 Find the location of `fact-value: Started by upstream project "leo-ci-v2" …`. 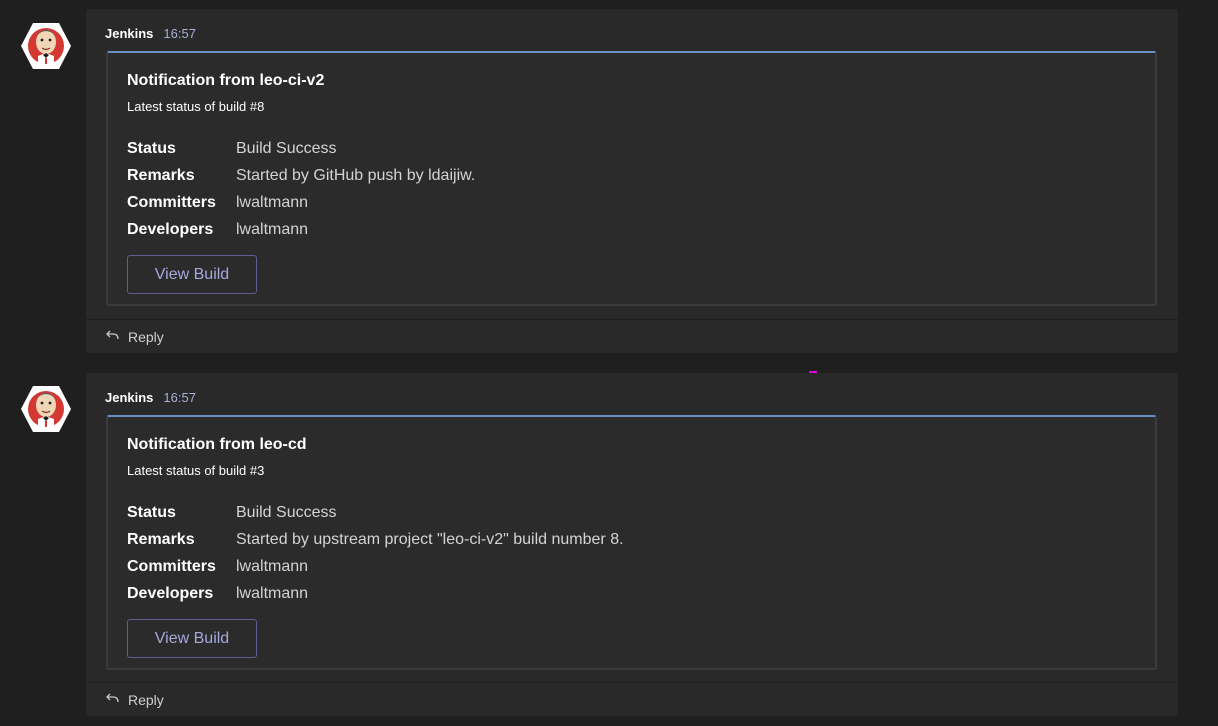

fact-value: Started by upstream project "leo-ci-v2" … is located at coordinates (430, 539).